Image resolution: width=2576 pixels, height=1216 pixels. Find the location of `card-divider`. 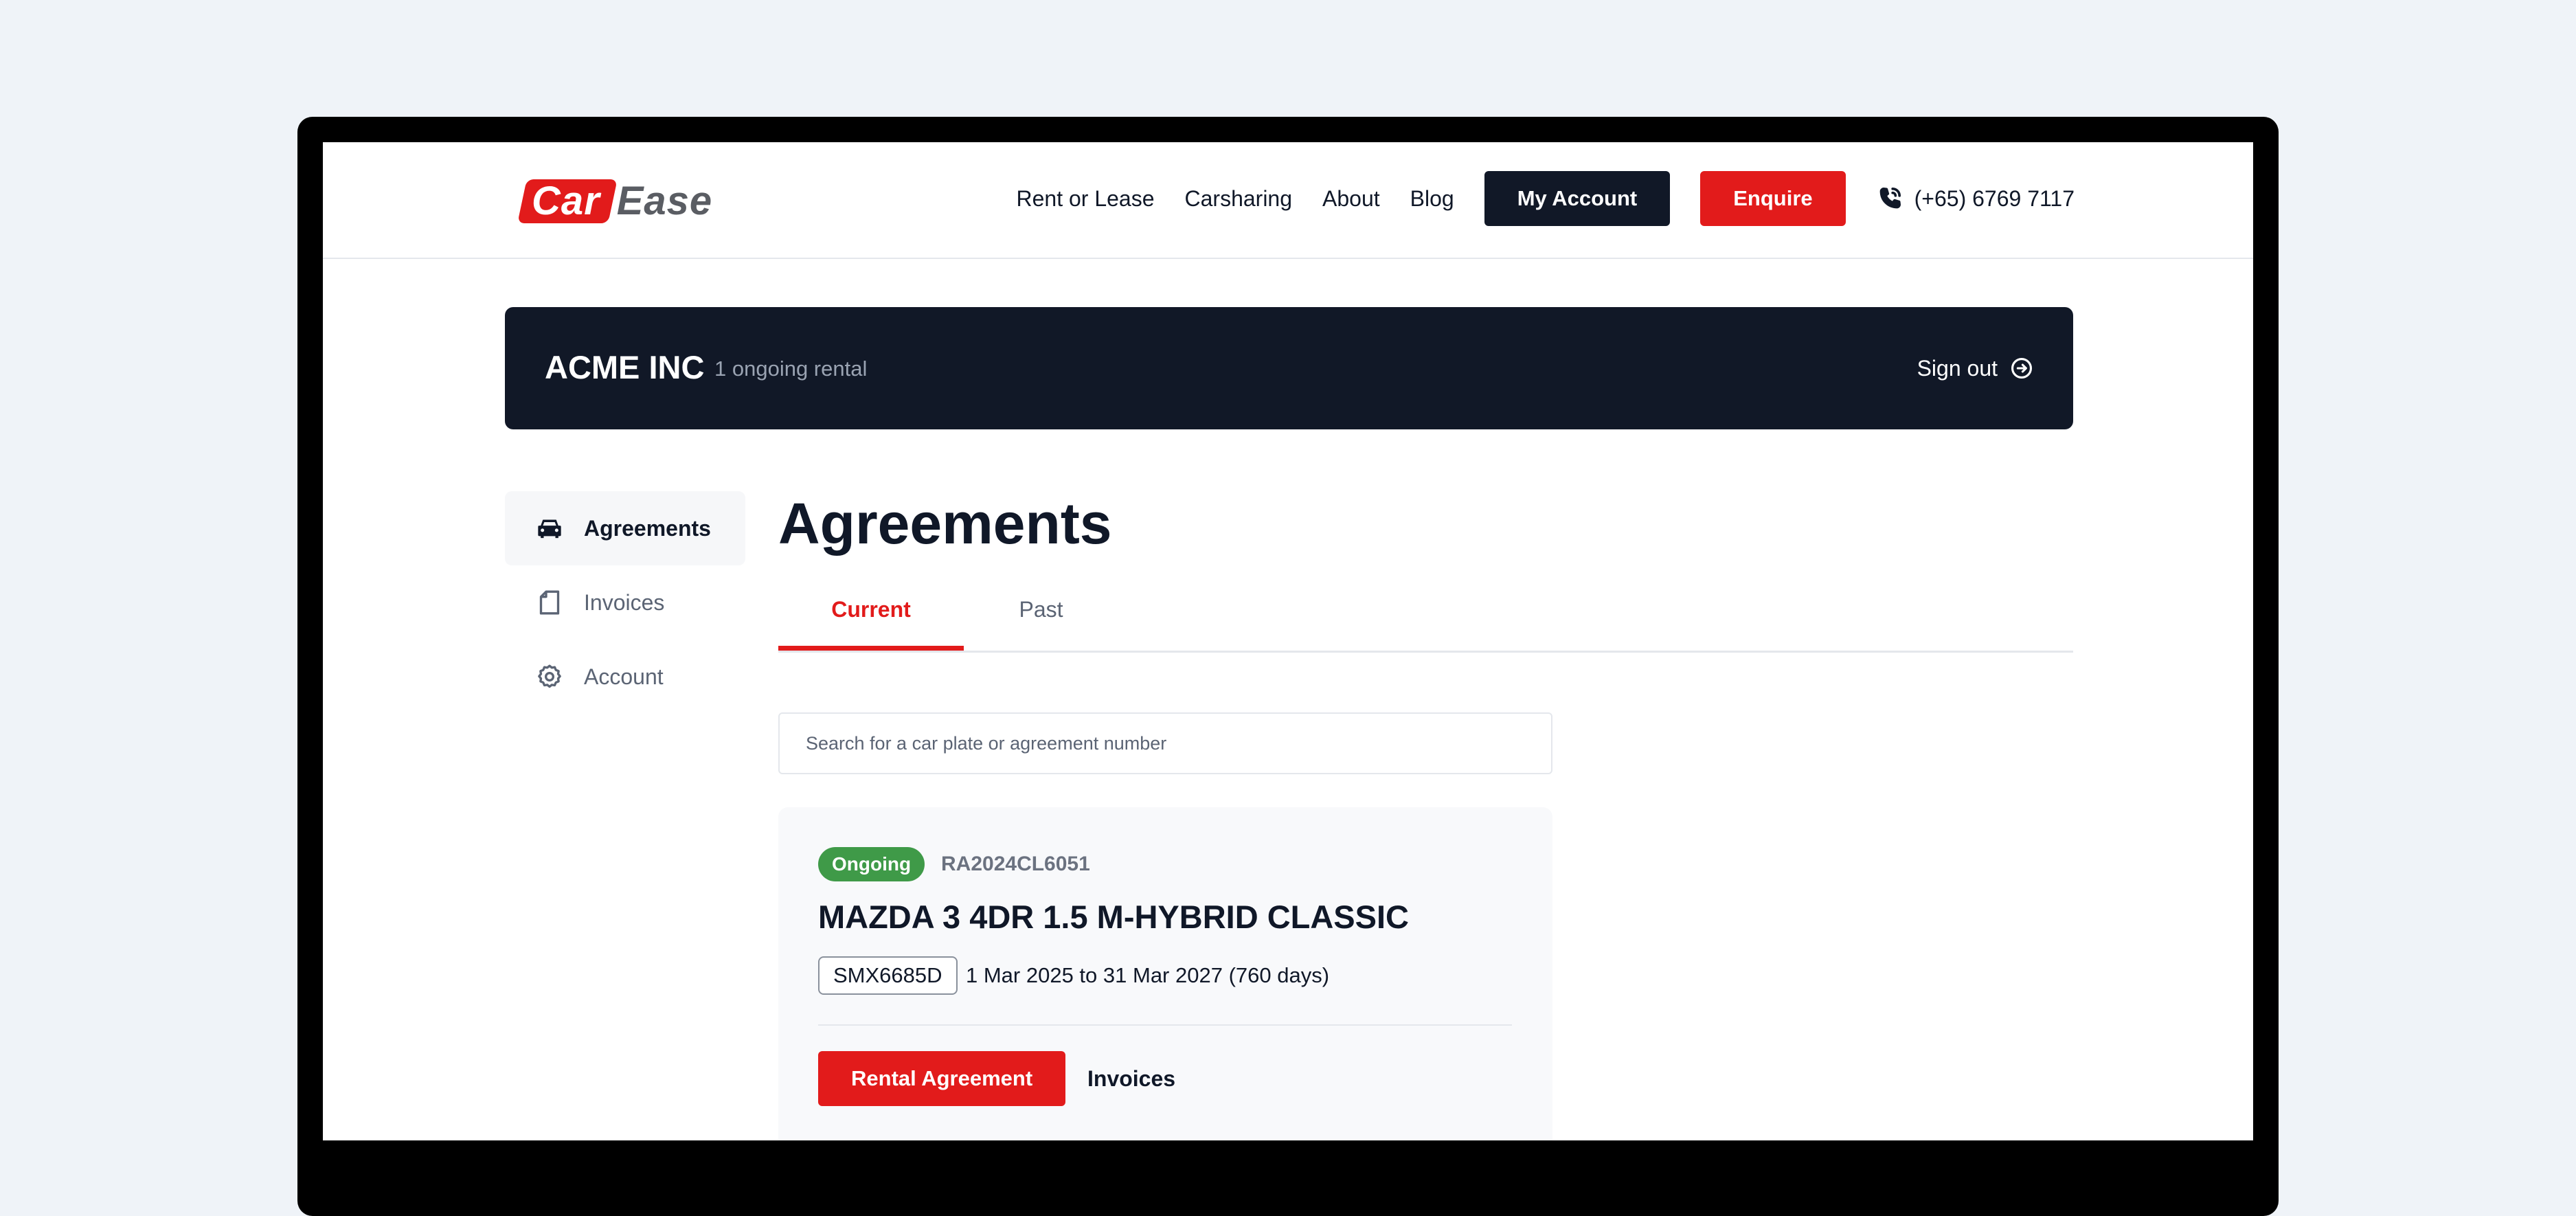

card-divider is located at coordinates (1165, 1025).